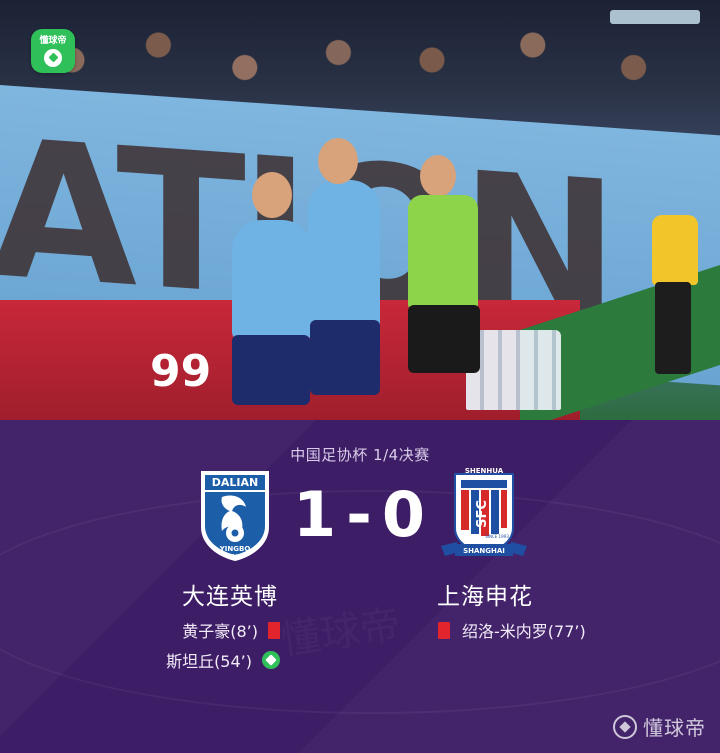 The height and width of the screenshot is (753, 720). I want to click on away-score: 0, so click(404, 514).